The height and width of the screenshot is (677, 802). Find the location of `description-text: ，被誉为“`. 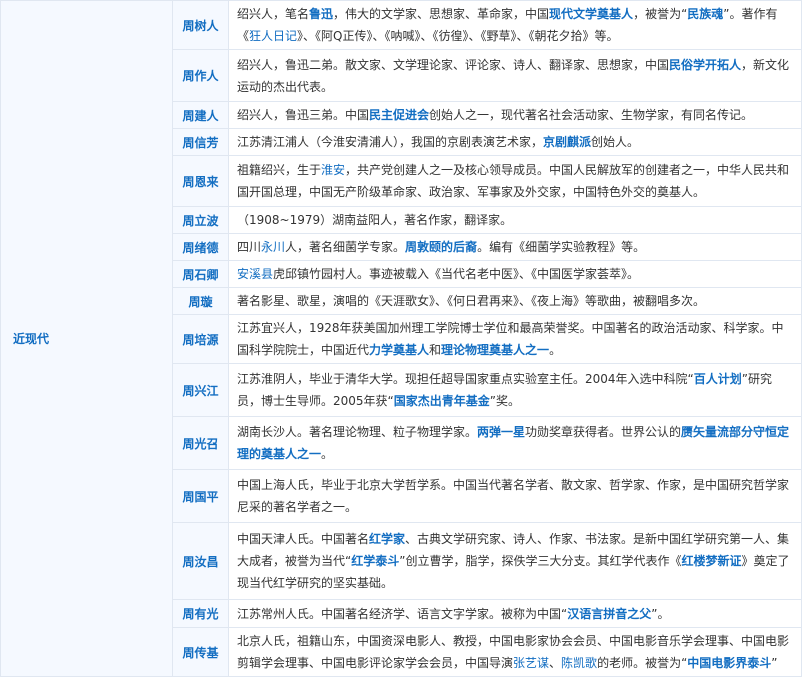

description-text: ，被誉为“ is located at coordinates (660, 14).